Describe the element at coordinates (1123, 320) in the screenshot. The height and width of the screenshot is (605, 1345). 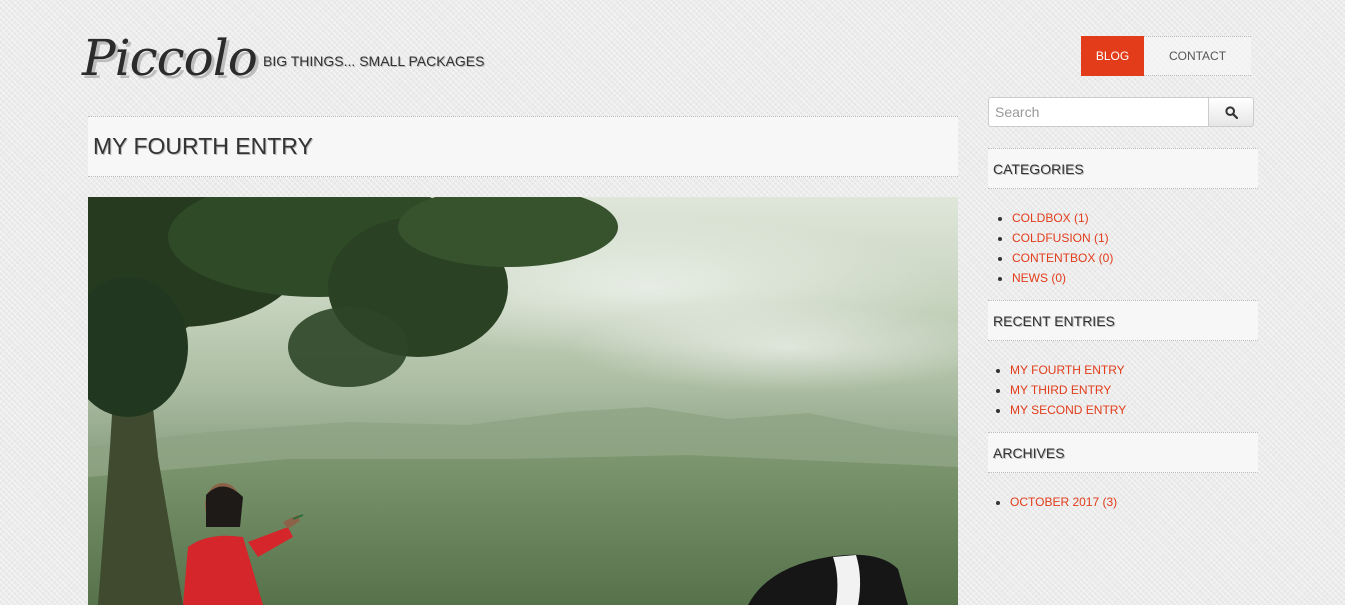
I see `recent-entries-header: RECENT ENTRIES` at that location.